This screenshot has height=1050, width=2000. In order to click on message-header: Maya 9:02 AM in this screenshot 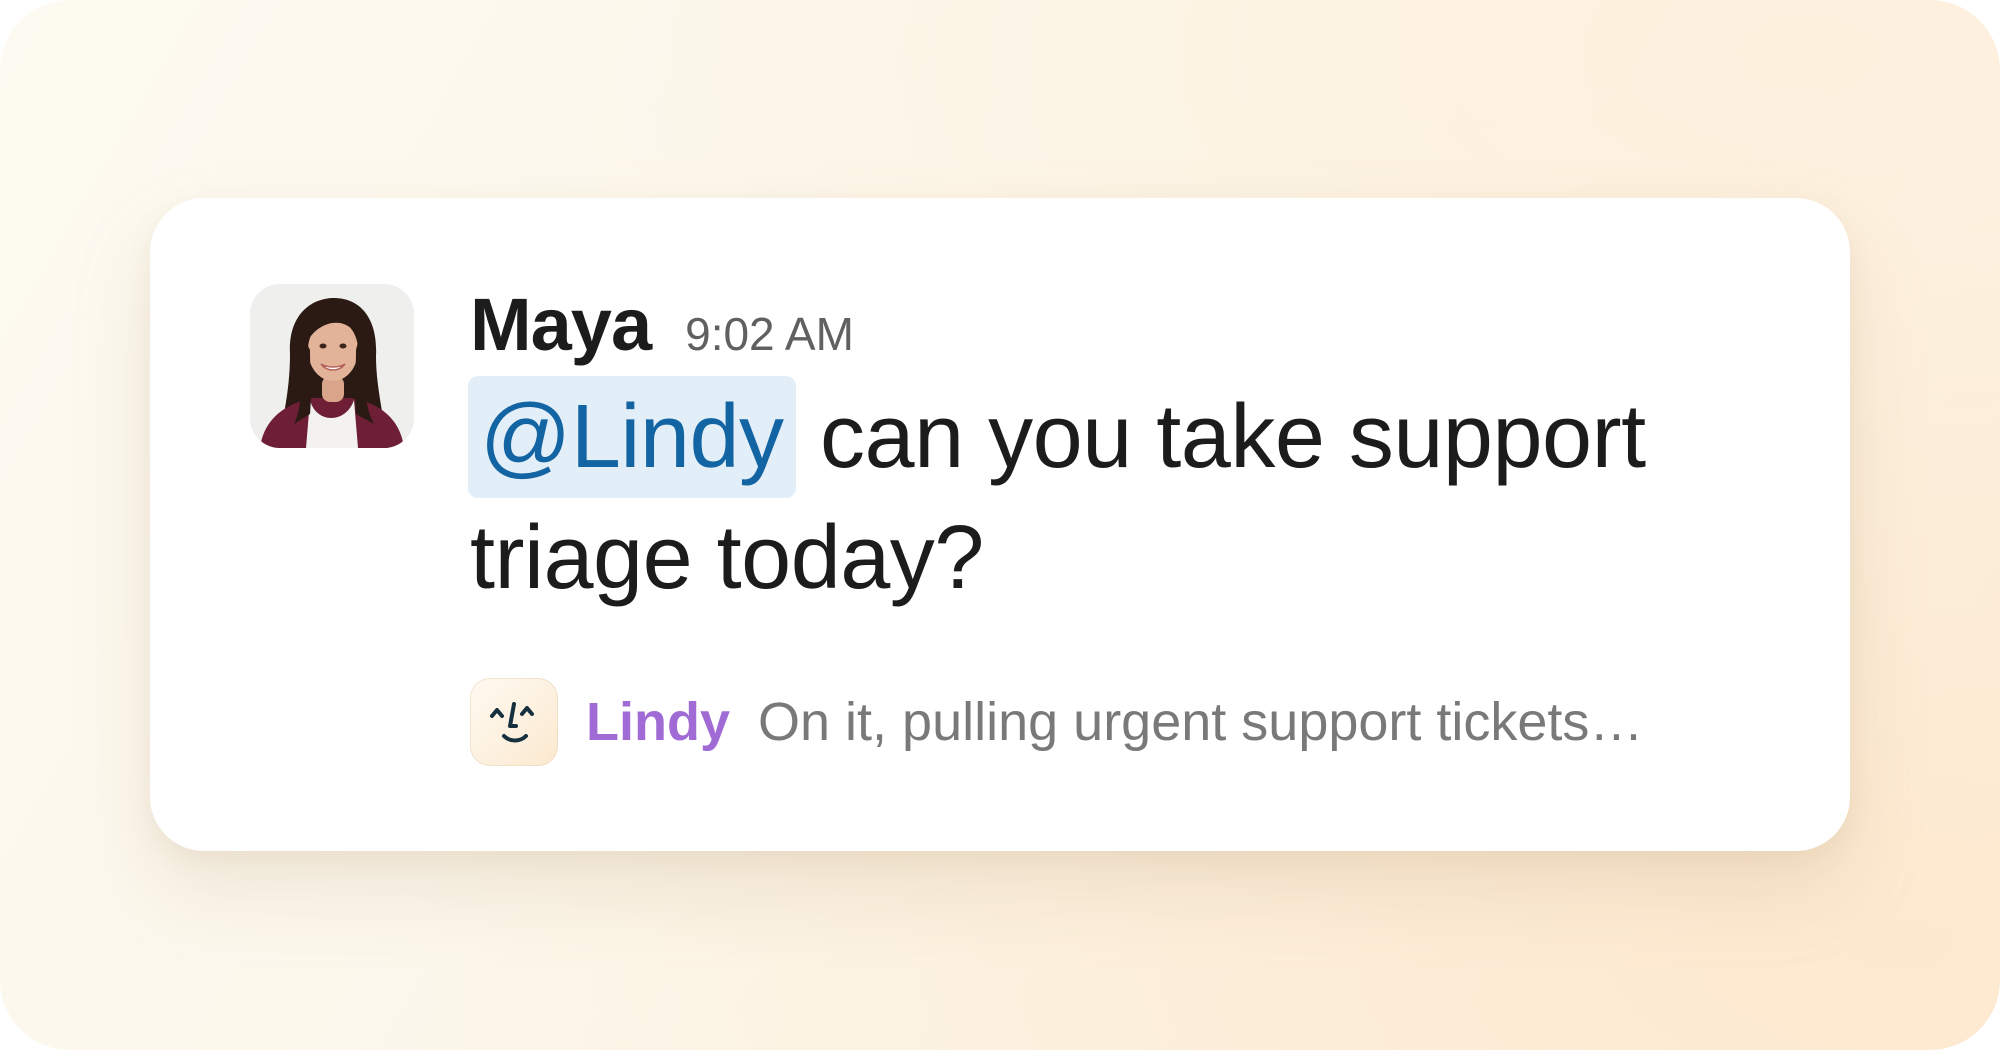, I will do `click(662, 327)`.